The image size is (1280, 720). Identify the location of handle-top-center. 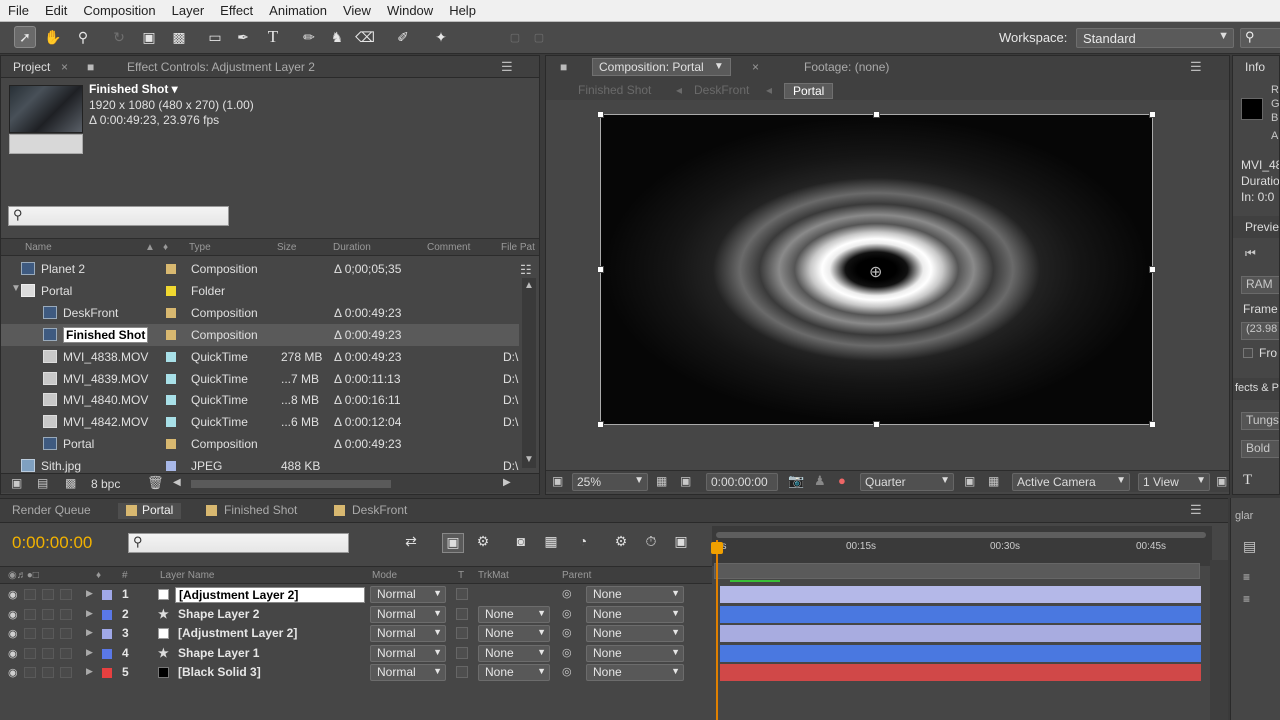
(876, 114).